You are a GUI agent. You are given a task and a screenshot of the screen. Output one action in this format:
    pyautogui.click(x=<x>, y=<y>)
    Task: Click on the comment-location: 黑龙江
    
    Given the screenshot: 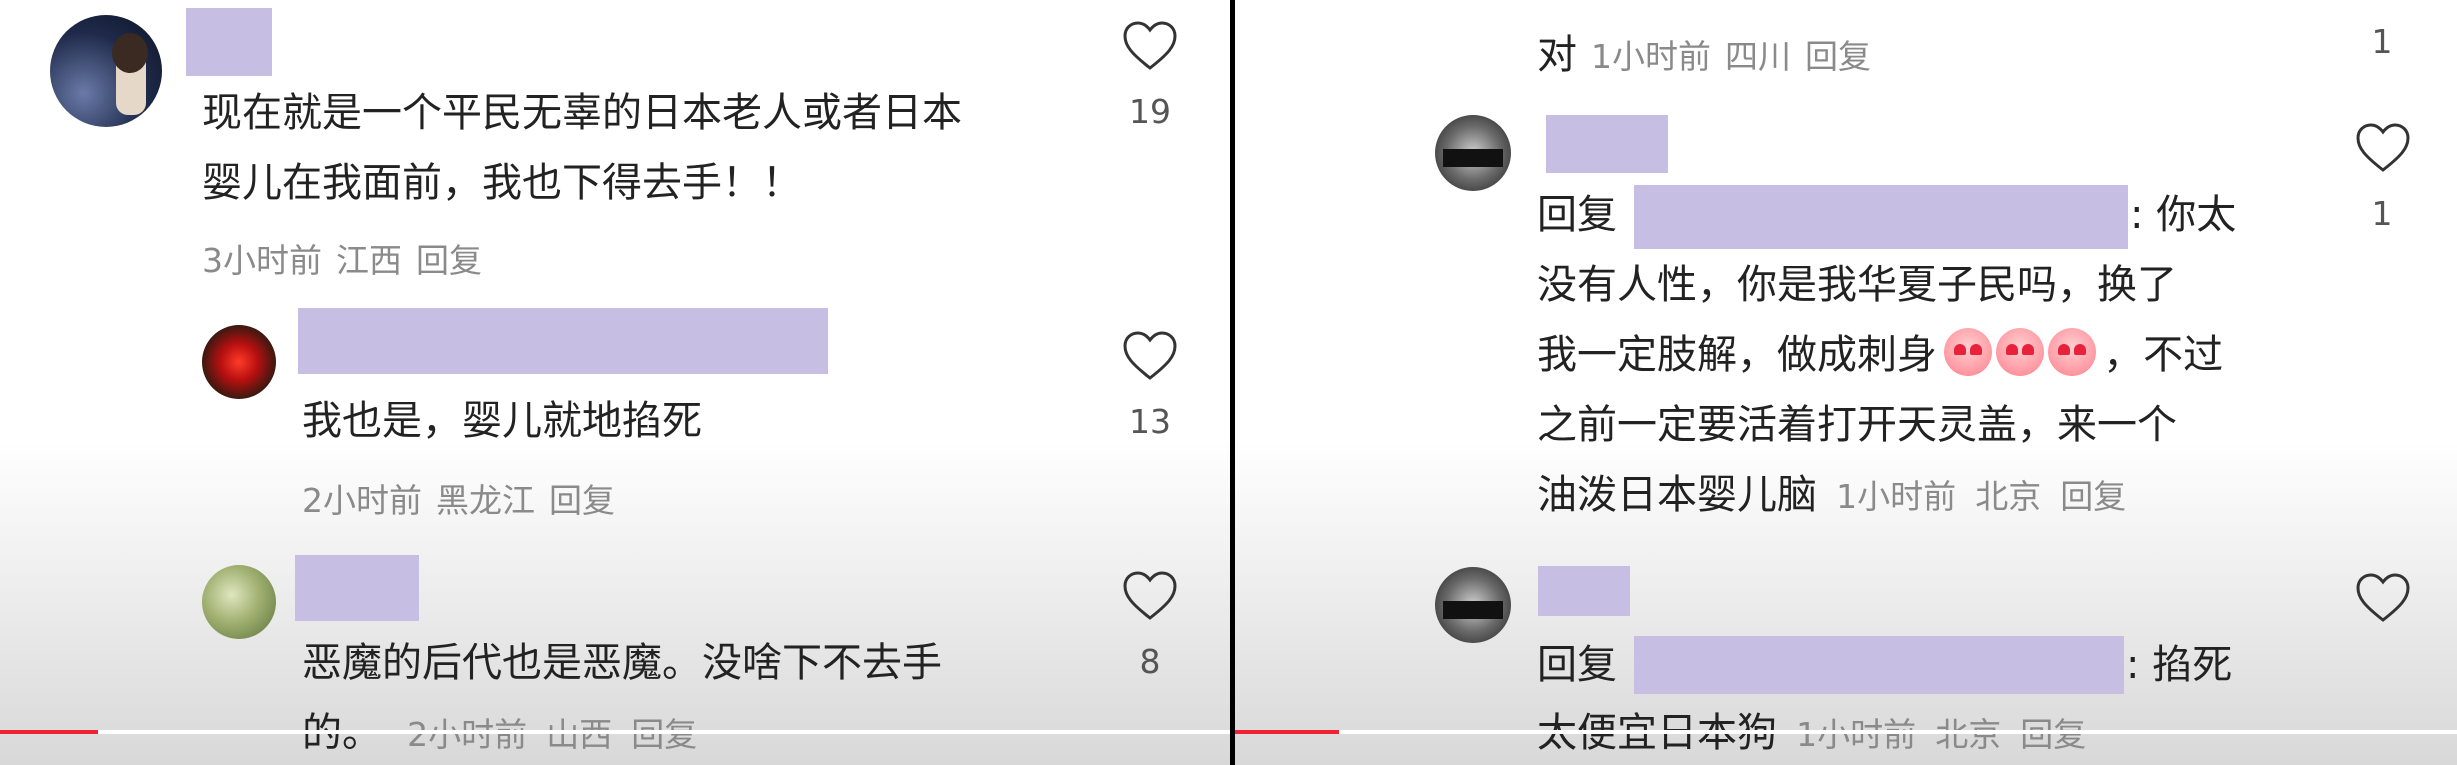 What is the action you would take?
    pyautogui.click(x=485, y=500)
    